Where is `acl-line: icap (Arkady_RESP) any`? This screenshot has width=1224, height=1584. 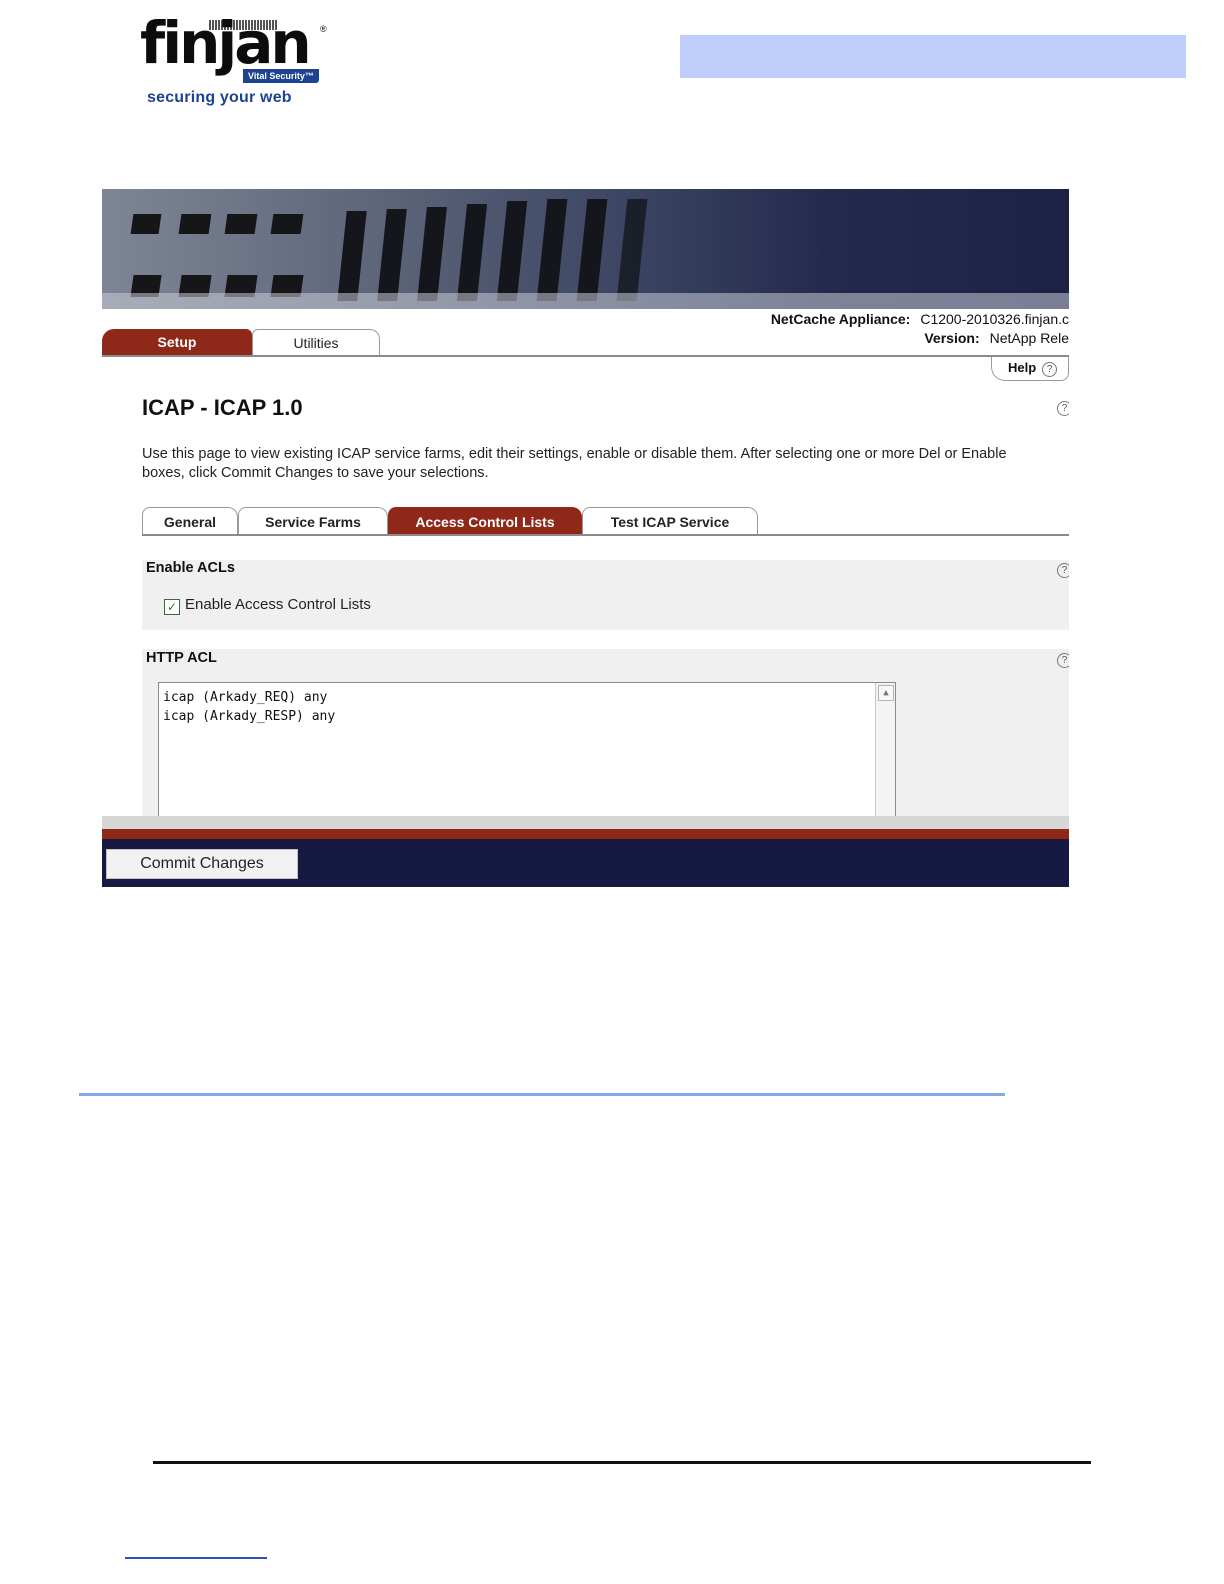
acl-line: icap (Arkady_RESP) any is located at coordinates (249, 716).